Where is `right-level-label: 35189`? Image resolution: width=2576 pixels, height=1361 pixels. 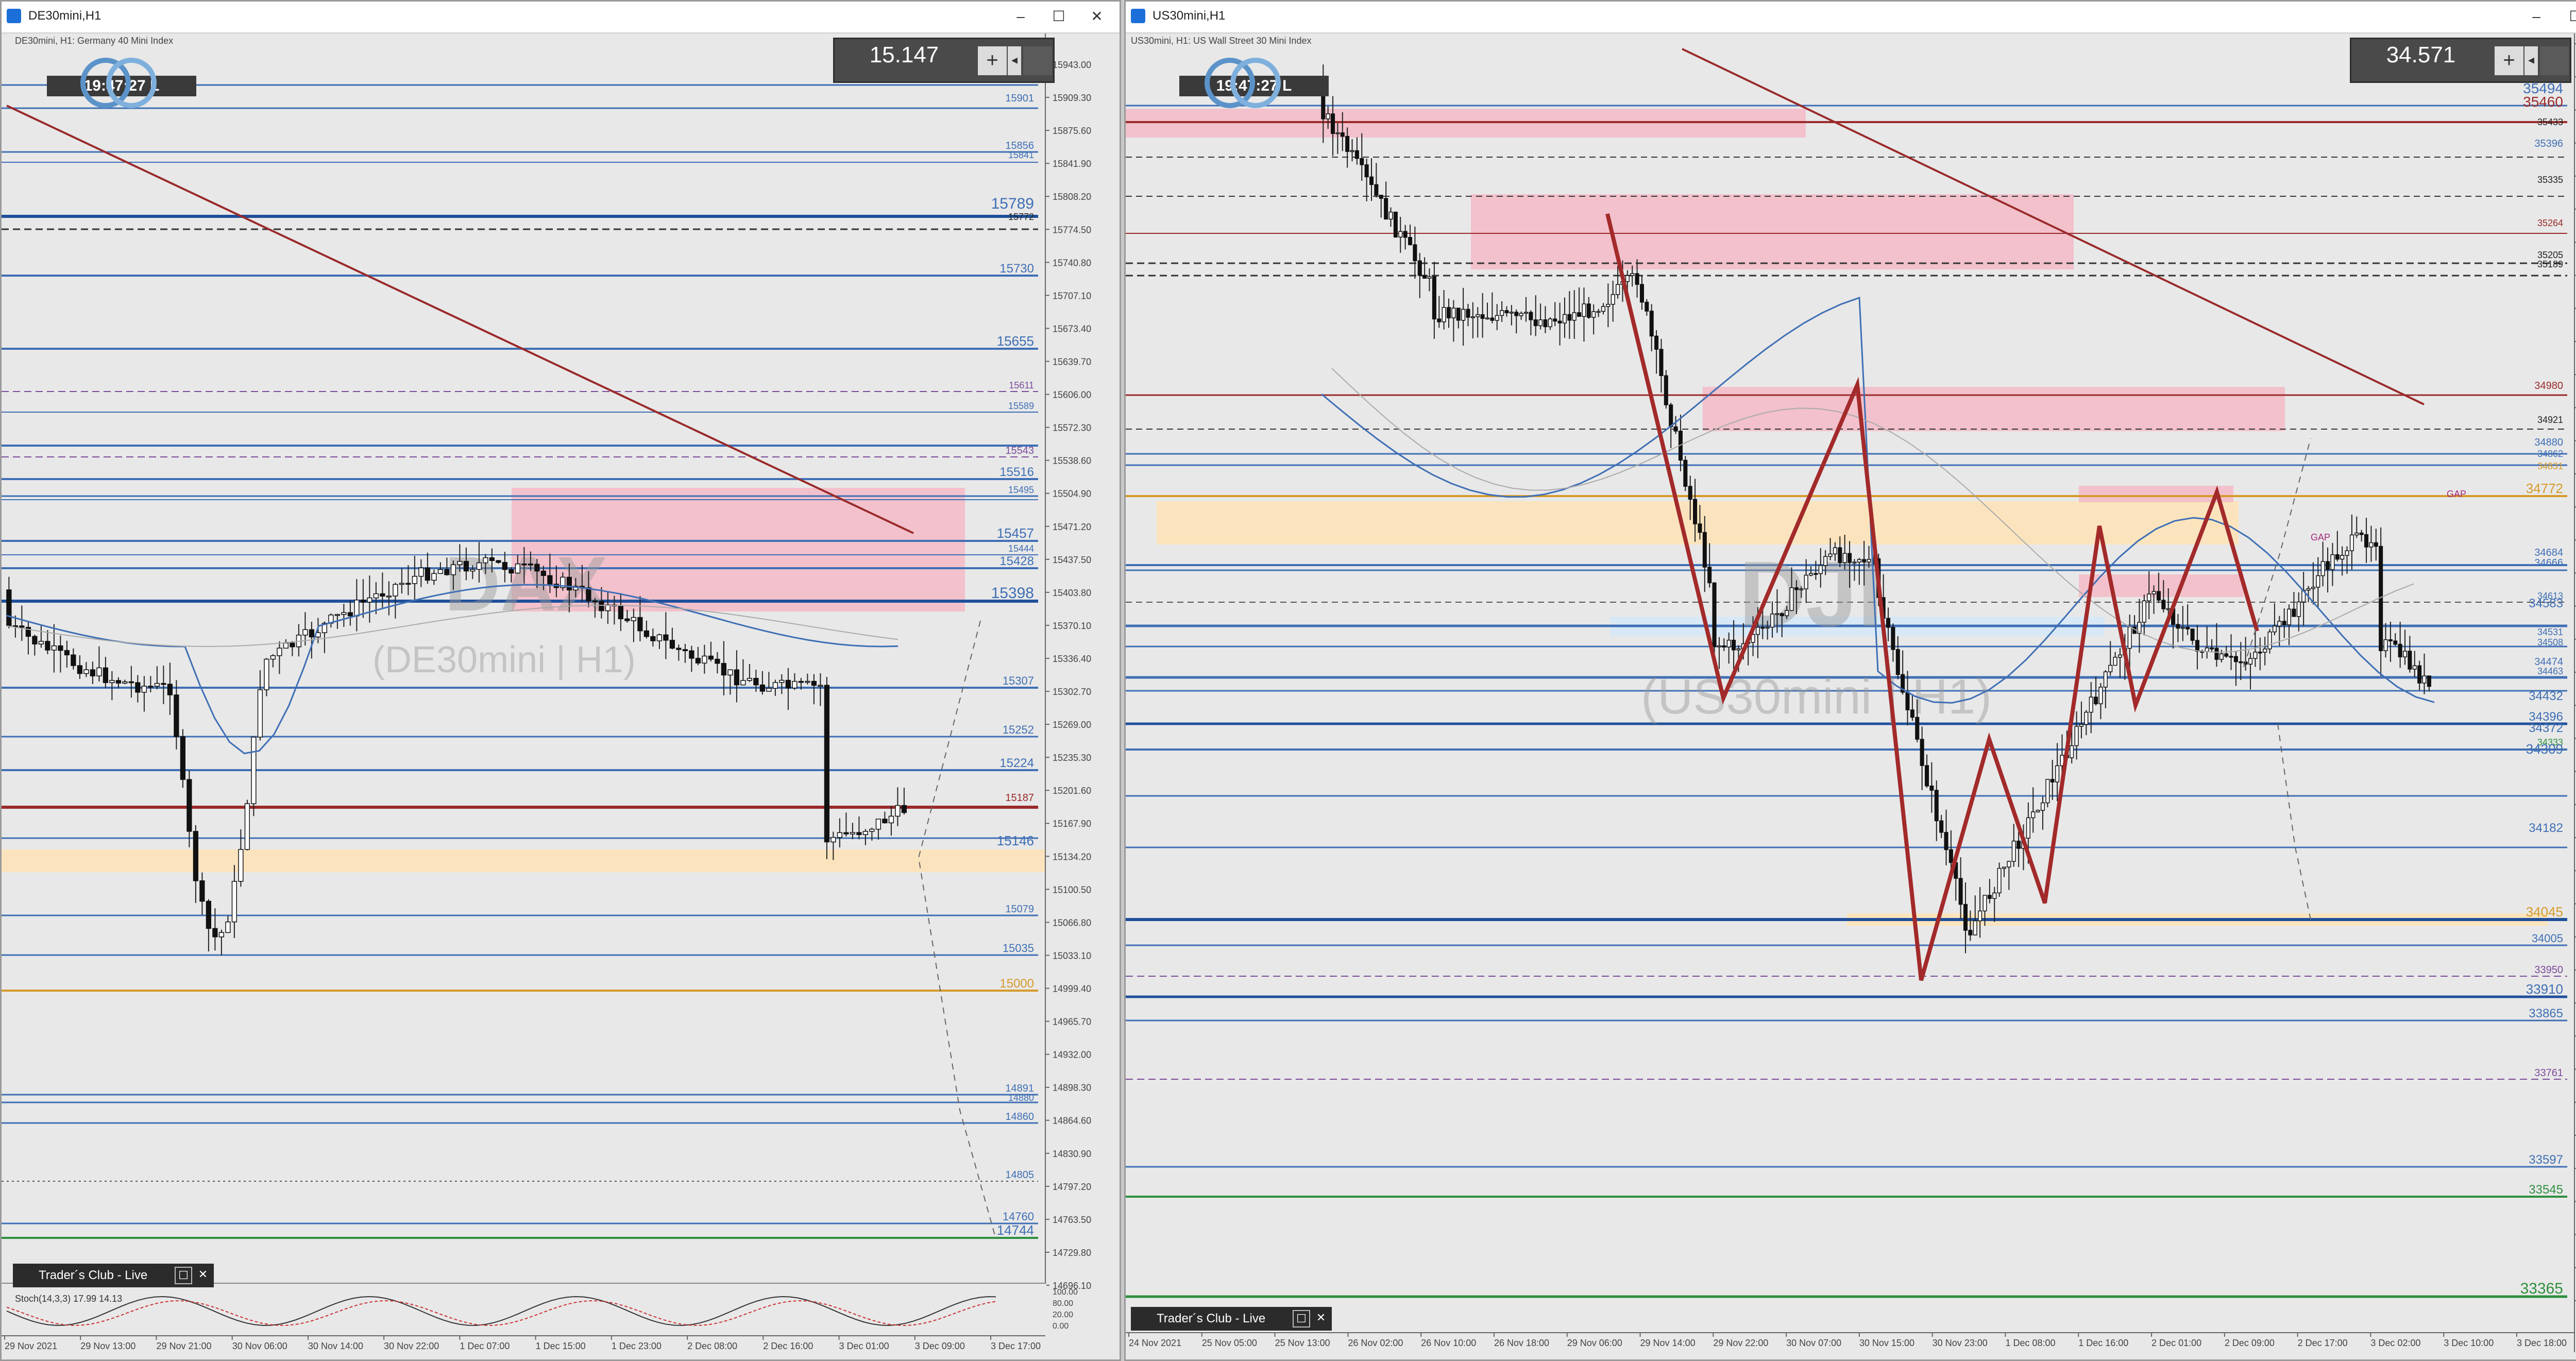 right-level-label: 35189 is located at coordinates (2550, 264).